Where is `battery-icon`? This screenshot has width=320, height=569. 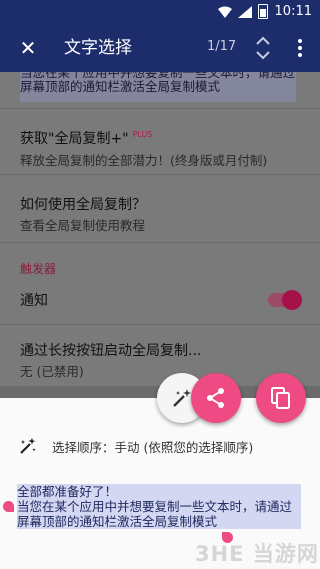
battery-icon is located at coordinates (263, 11).